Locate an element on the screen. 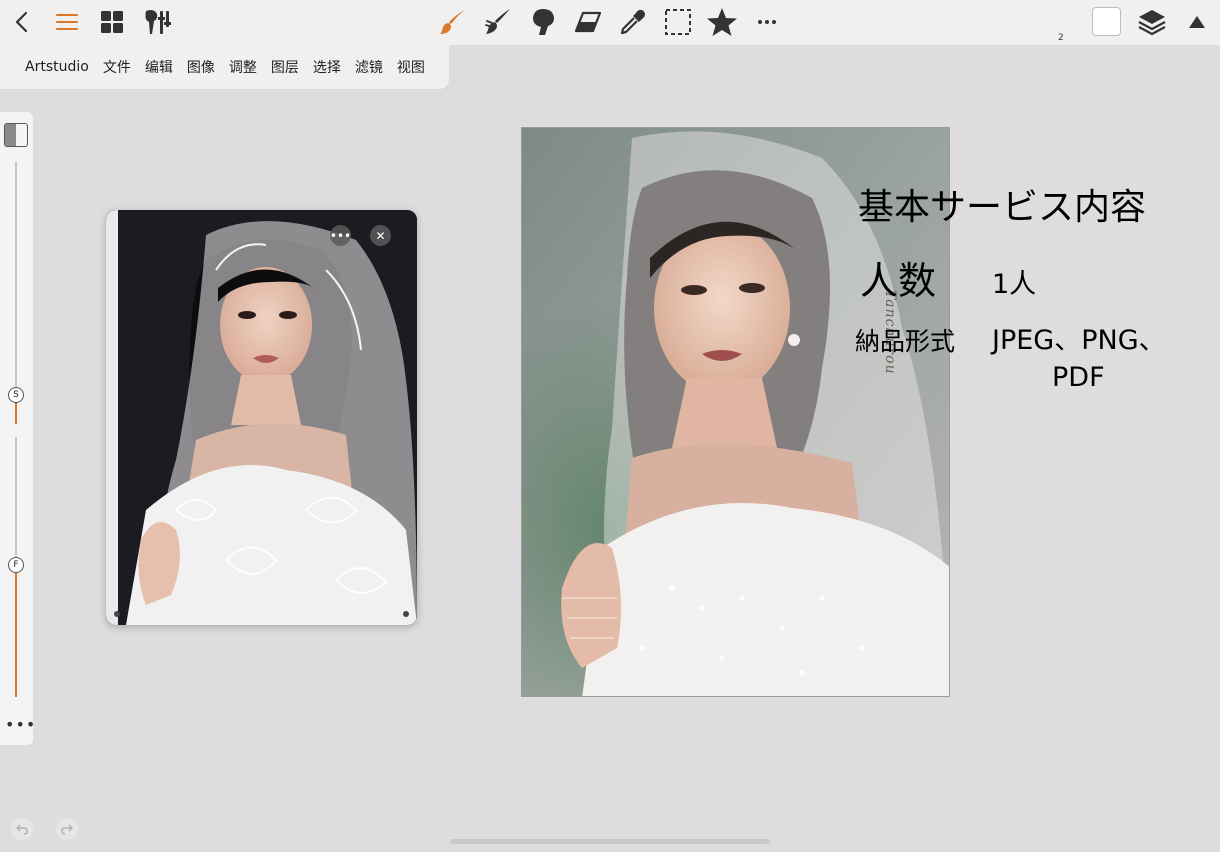 The width and height of the screenshot is (1220, 852). layers-icon is located at coordinates (1152, 22).